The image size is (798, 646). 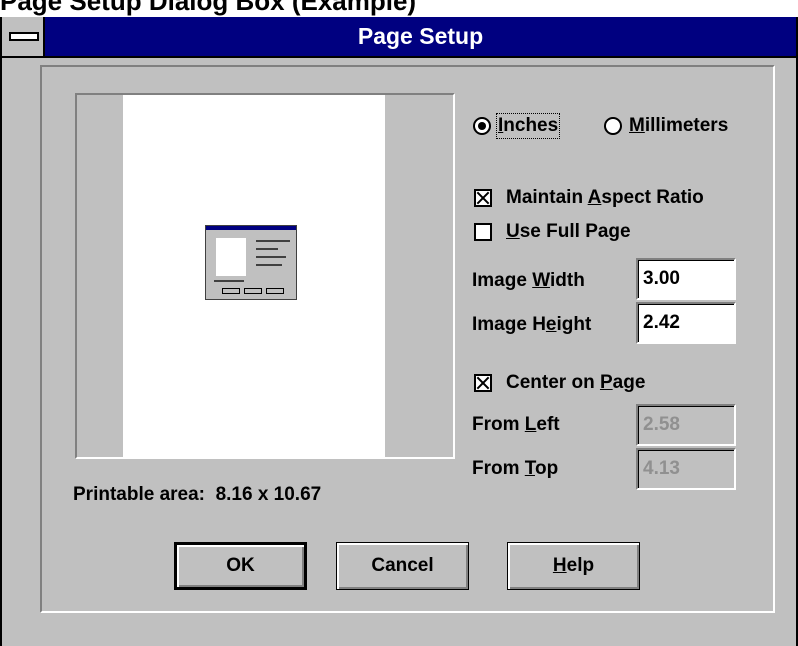 I want to click on page-caption: Page Setup Dialog Box (Example), so click(x=208, y=8).